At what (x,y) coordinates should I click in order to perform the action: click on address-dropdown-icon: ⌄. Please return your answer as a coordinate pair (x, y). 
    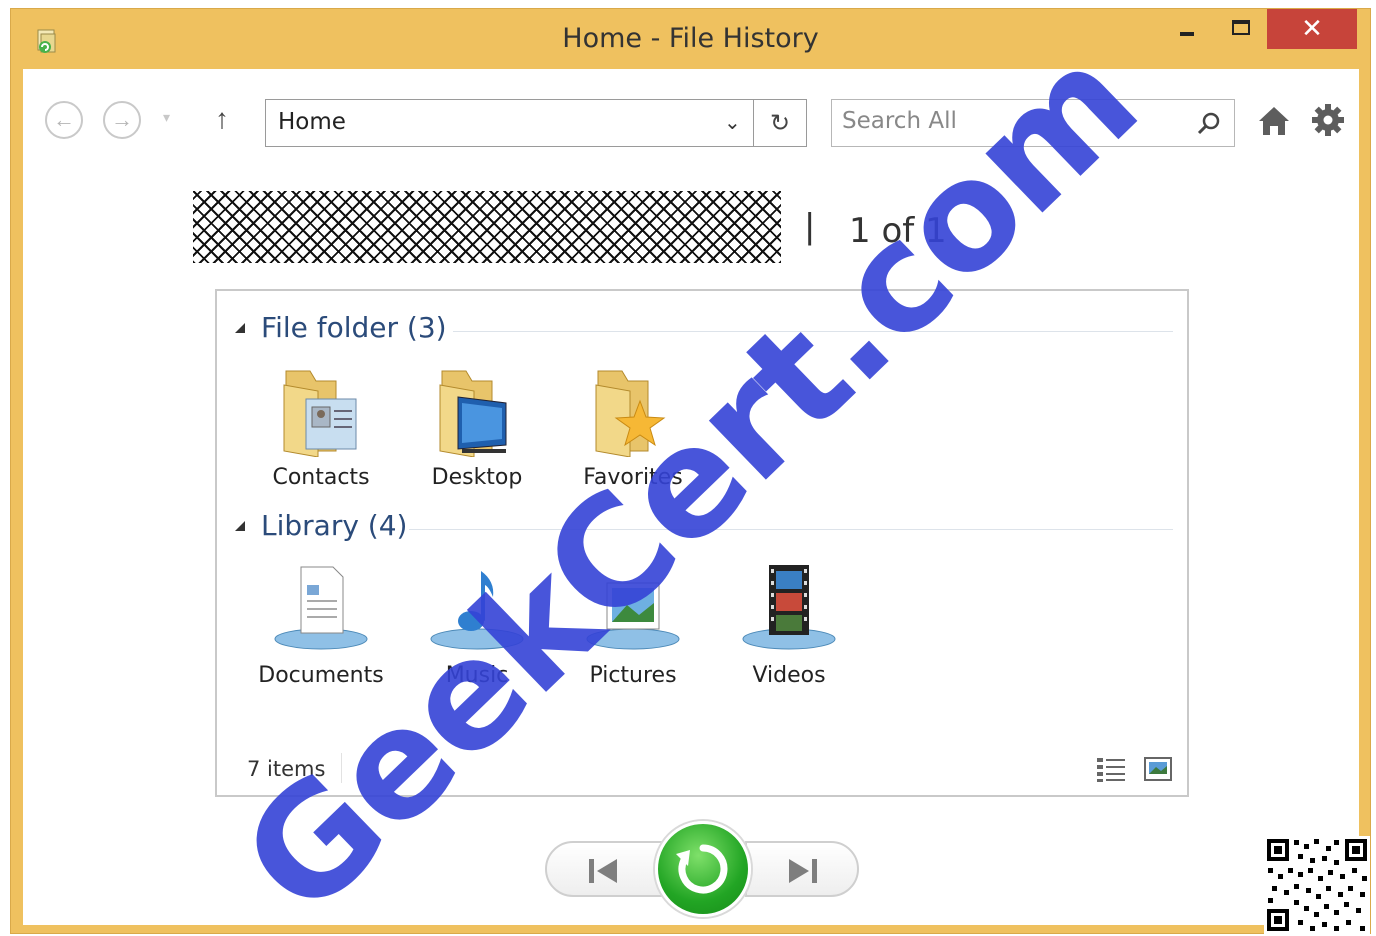
    Looking at the image, I should click on (732, 122).